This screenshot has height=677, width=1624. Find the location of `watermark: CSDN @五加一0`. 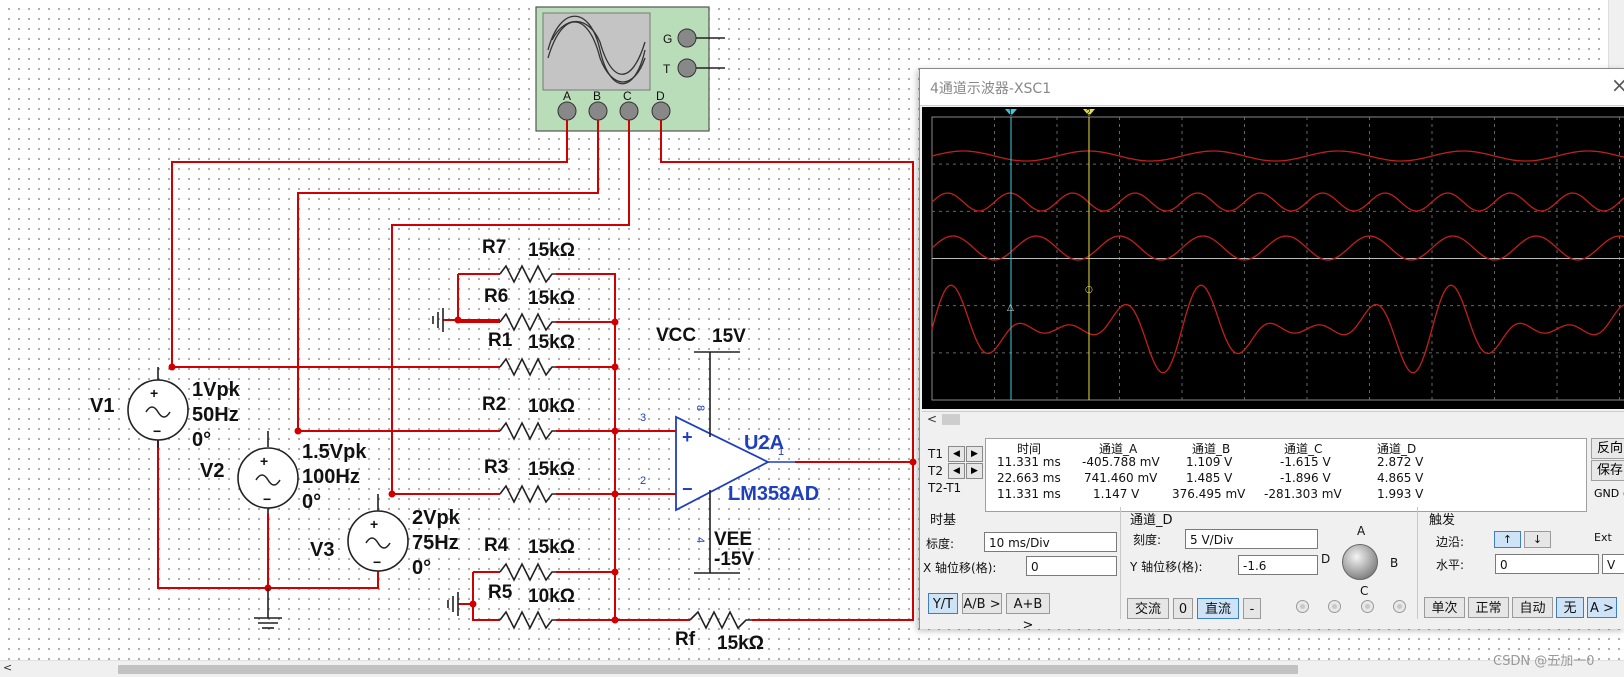

watermark: CSDN @五加一0 is located at coordinates (1544, 661).